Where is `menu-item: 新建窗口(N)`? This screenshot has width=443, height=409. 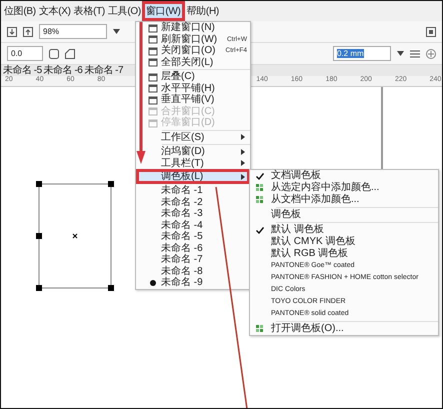 menu-item: 新建窗口(N) is located at coordinates (193, 28).